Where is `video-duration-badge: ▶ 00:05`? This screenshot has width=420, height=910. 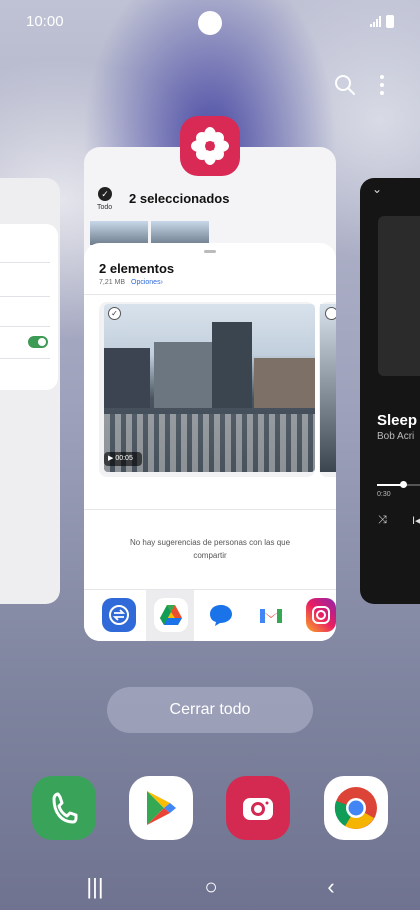
video-duration-badge: ▶ 00:05 is located at coordinates (123, 459).